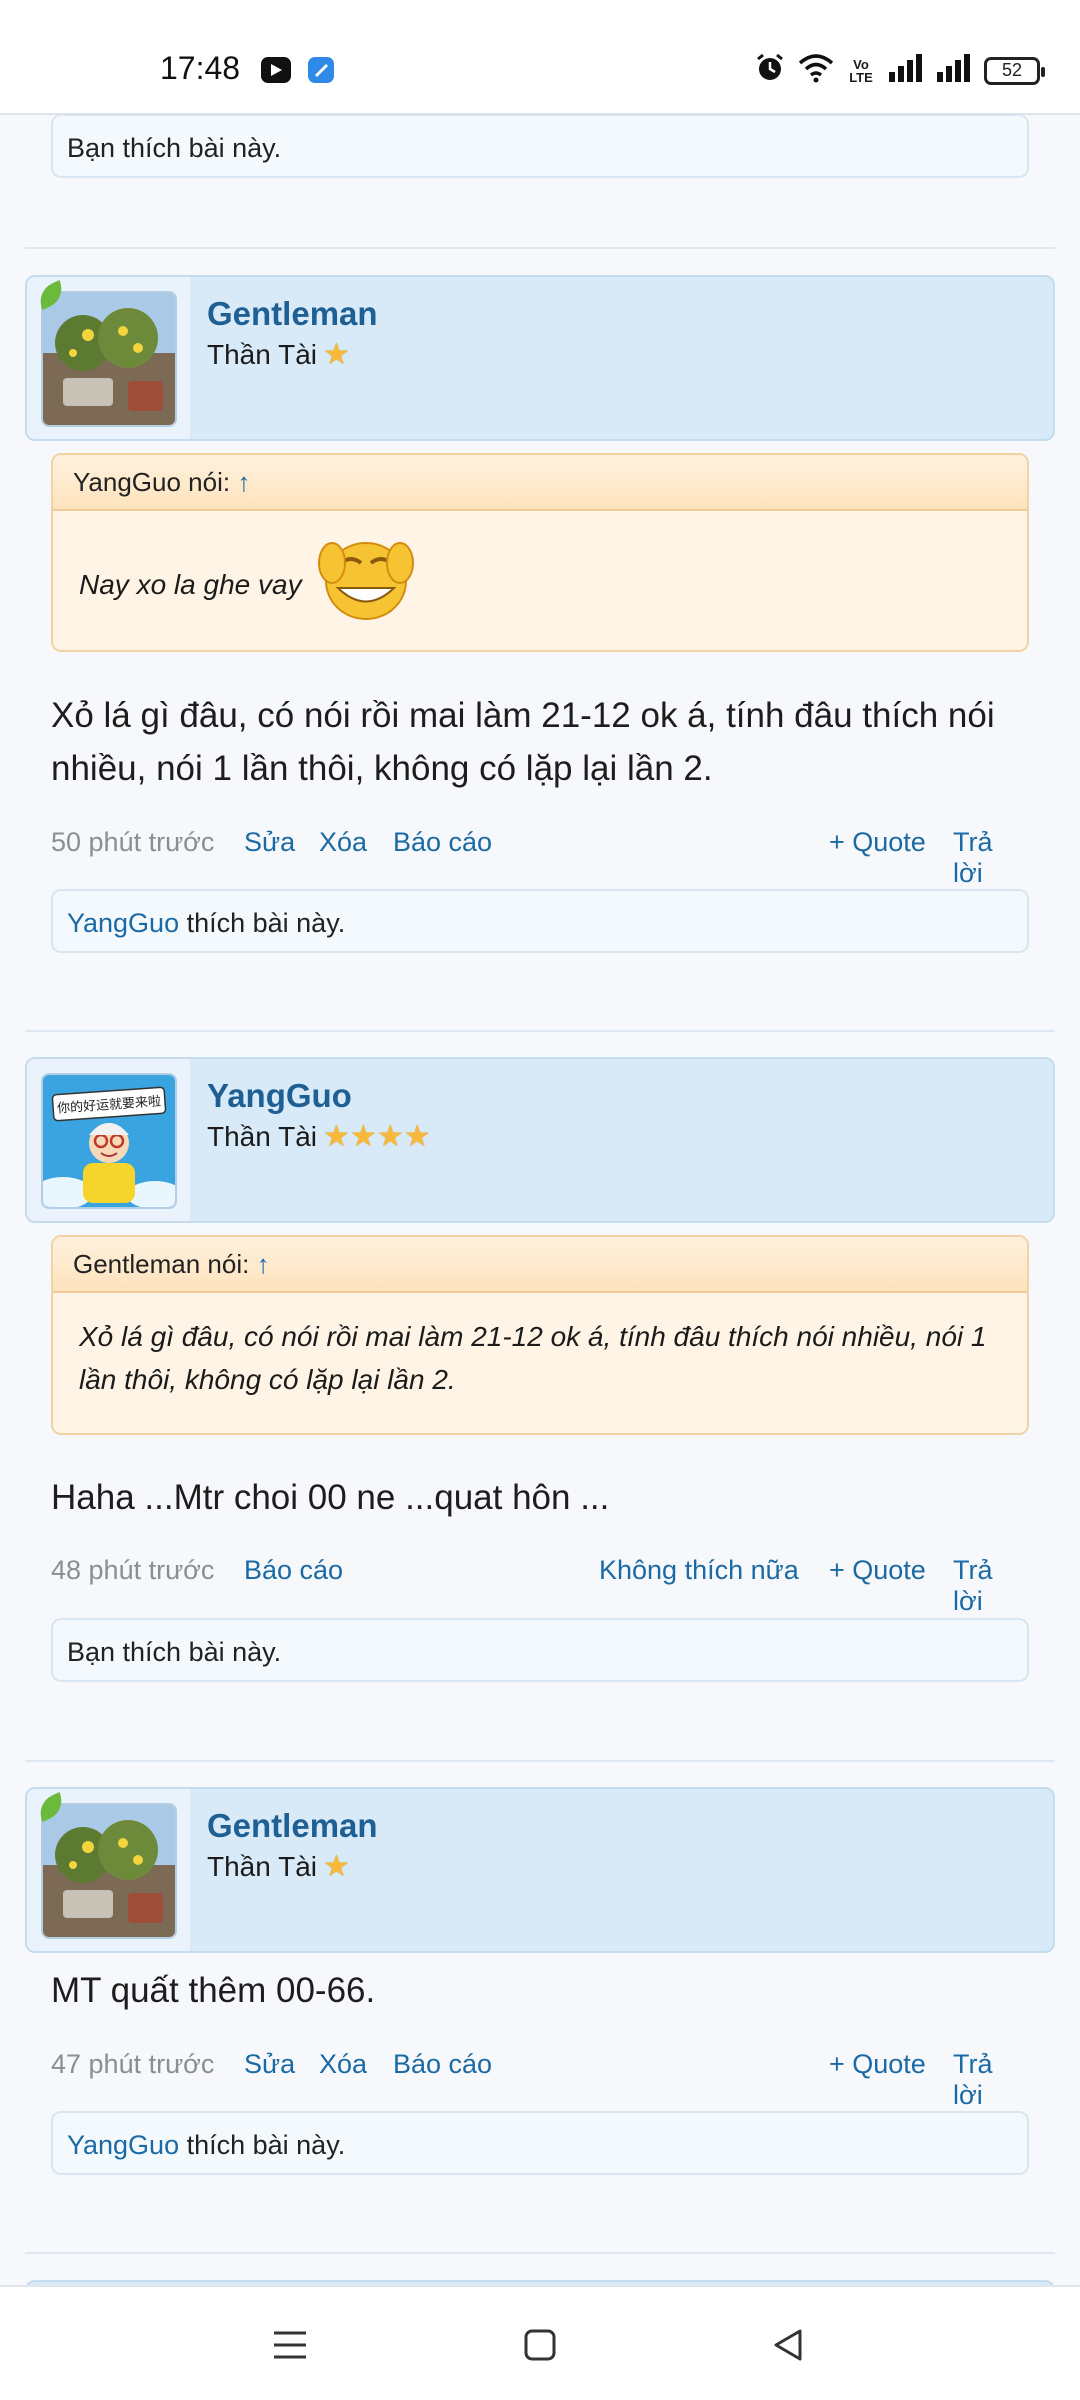  What do you see at coordinates (319, 1136) in the screenshot?
I see `user-rank: Thần Tài ★ ★ ★ ★` at bounding box center [319, 1136].